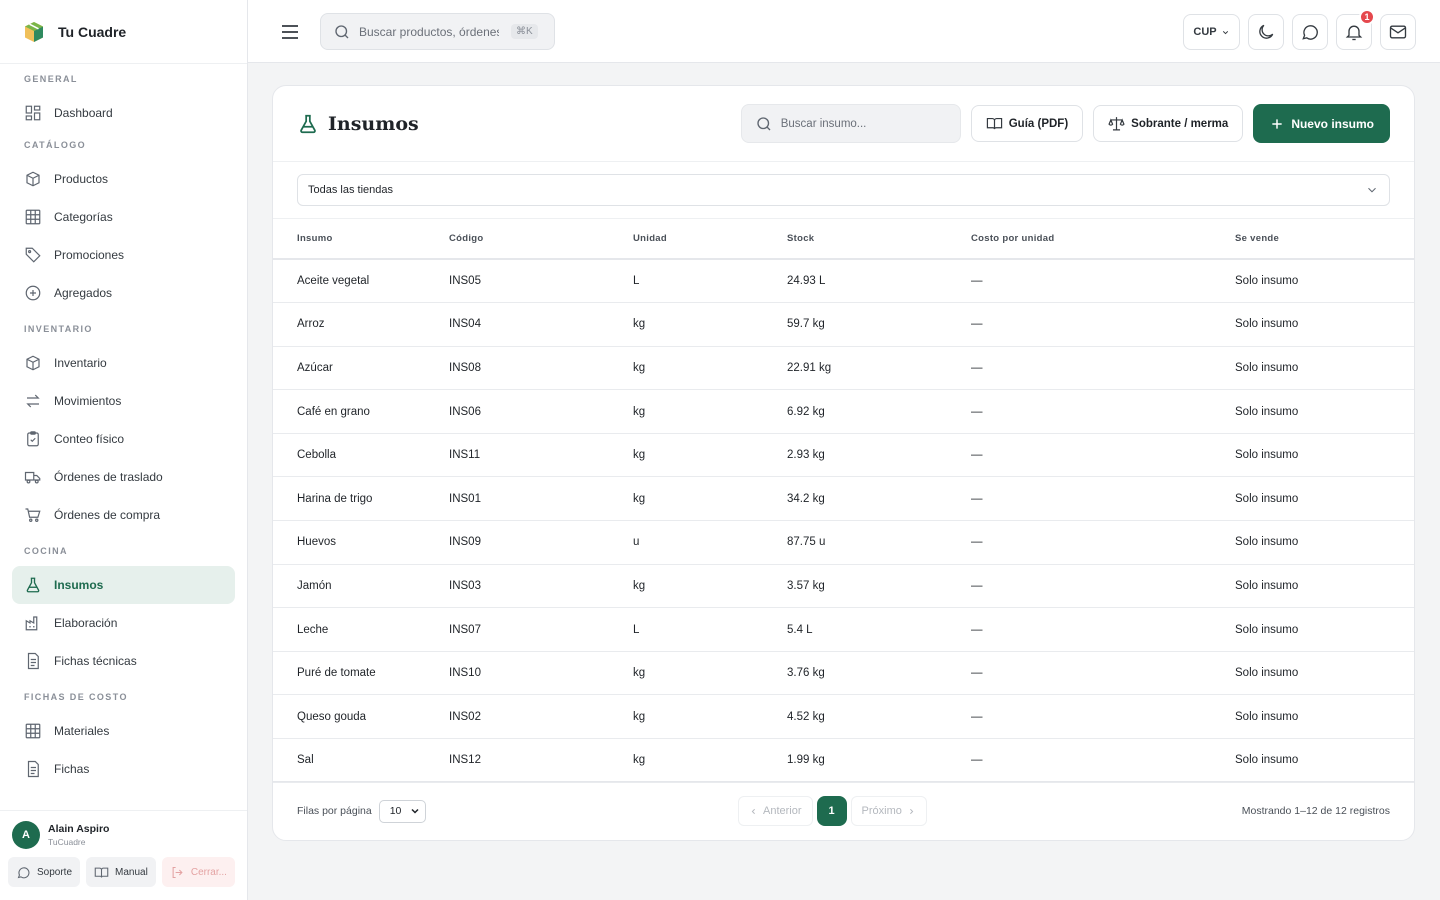 The height and width of the screenshot is (900, 1440). I want to click on table-row: Queso gouda INS02 kg 4.52 kg — Solo insumo, so click(843, 717).